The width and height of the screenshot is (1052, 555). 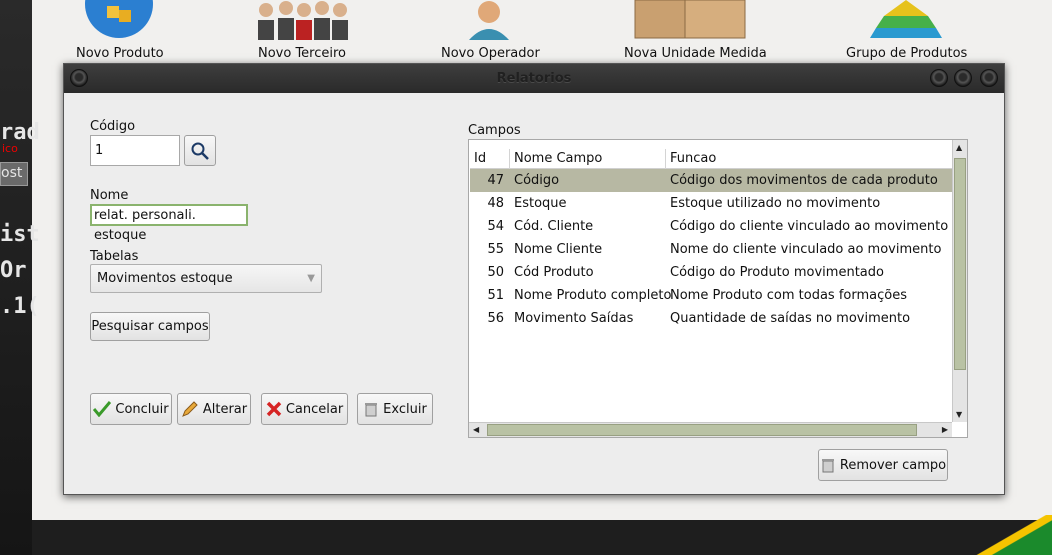 What do you see at coordinates (690, 19) in the screenshot?
I see `boxes-icon` at bounding box center [690, 19].